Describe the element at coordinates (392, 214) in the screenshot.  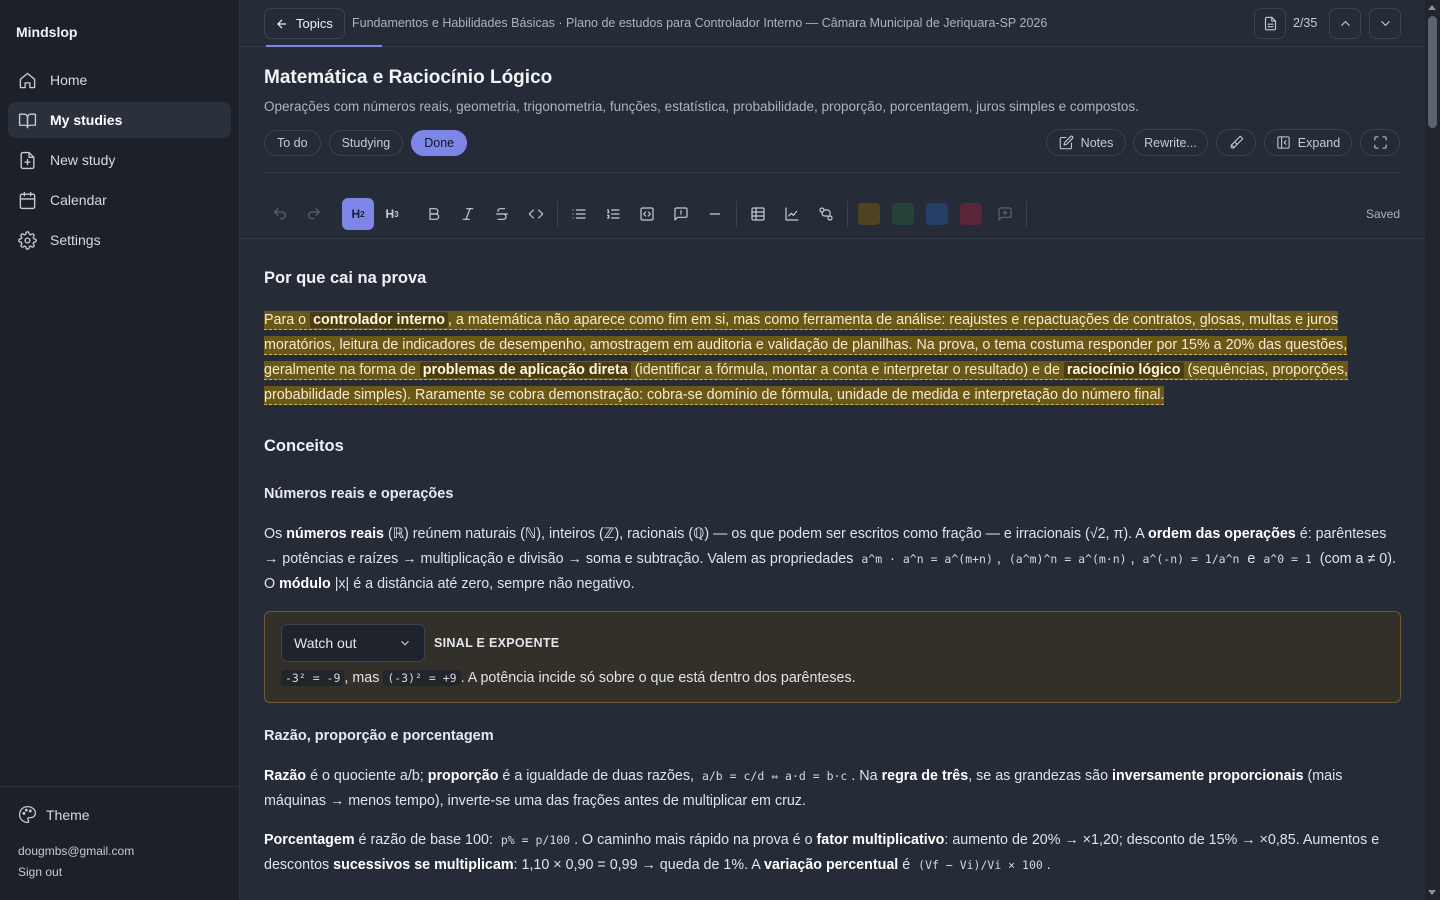
I see `heading-3-button: H3` at that location.